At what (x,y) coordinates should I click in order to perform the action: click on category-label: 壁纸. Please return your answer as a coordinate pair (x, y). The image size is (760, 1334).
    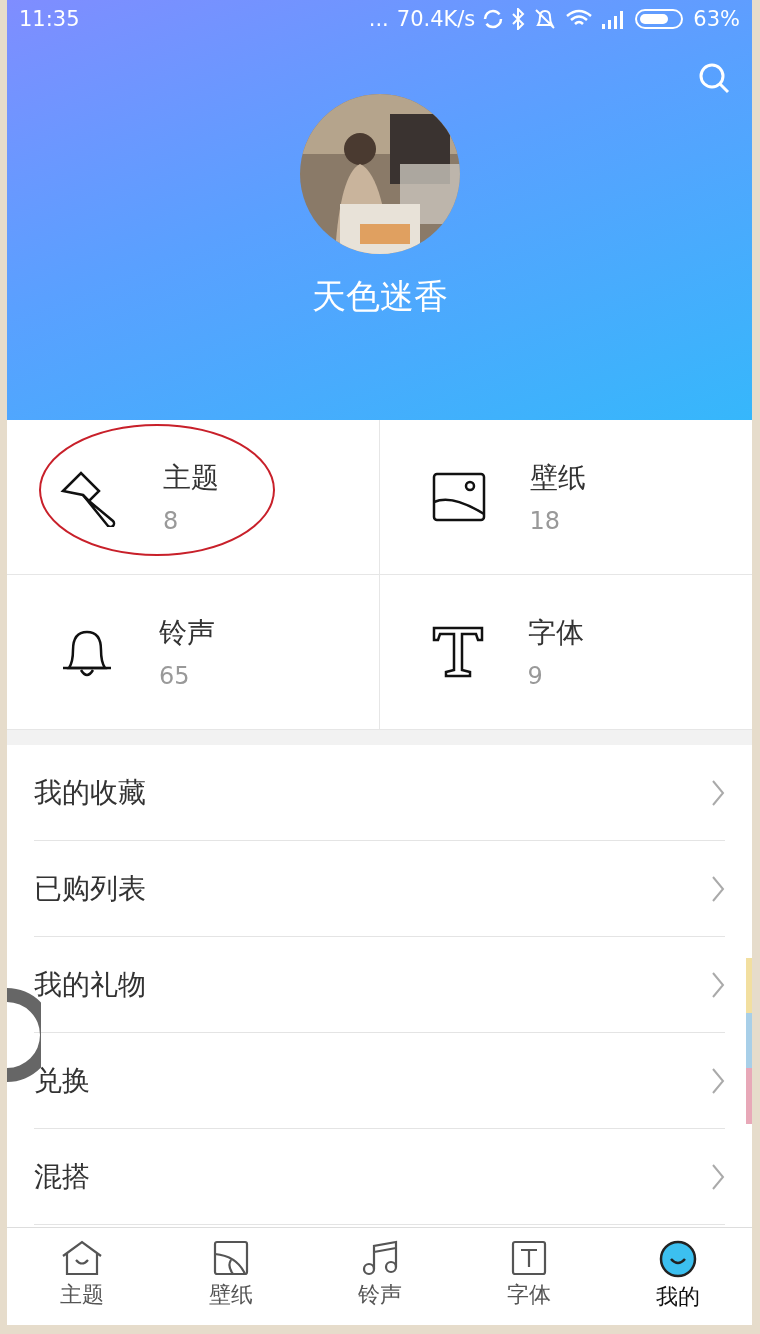
    Looking at the image, I should click on (557, 478).